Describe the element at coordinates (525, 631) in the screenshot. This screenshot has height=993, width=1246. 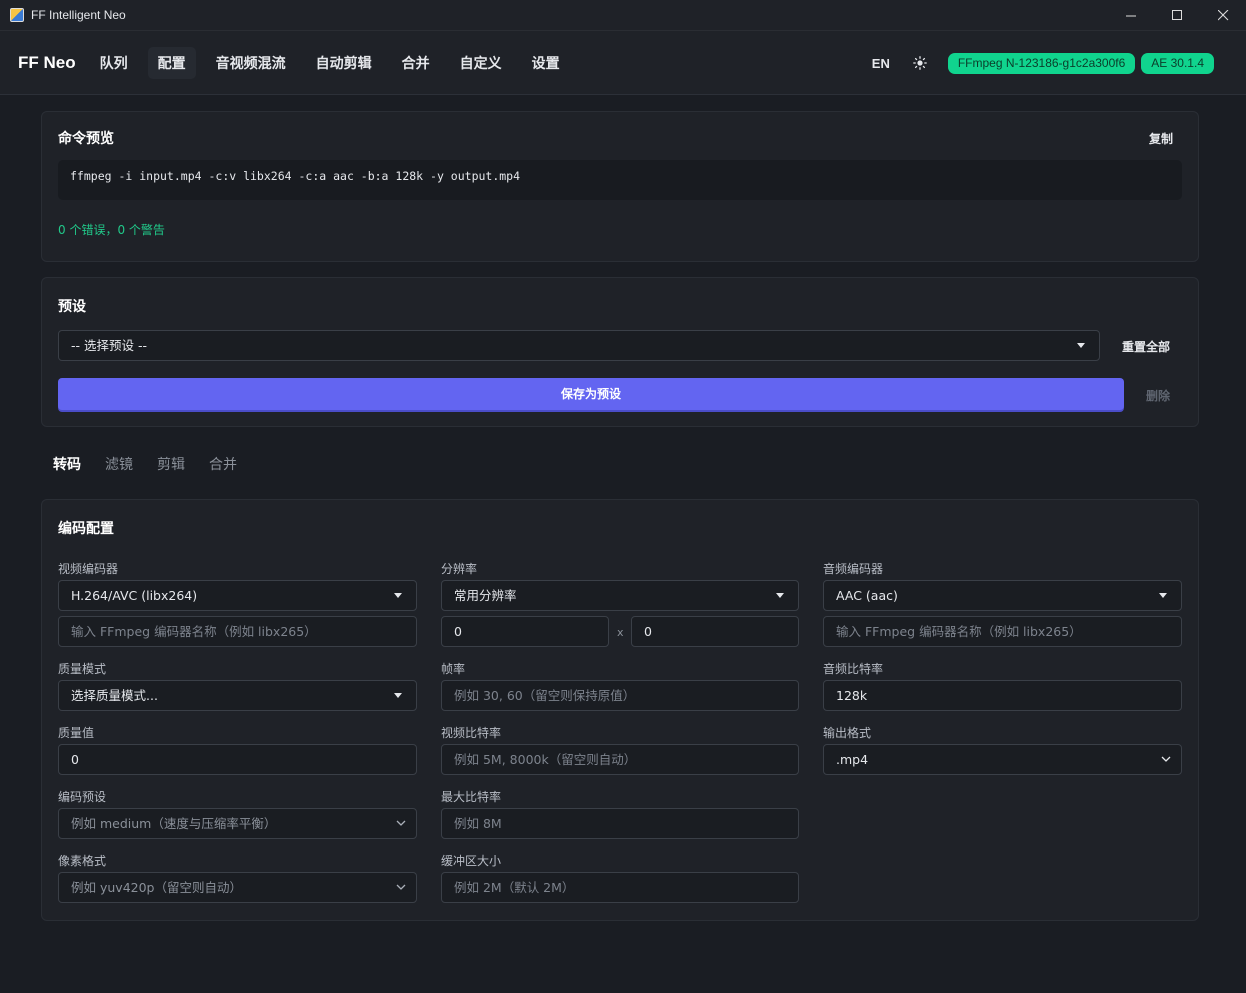
I see `width-input: 0` at that location.